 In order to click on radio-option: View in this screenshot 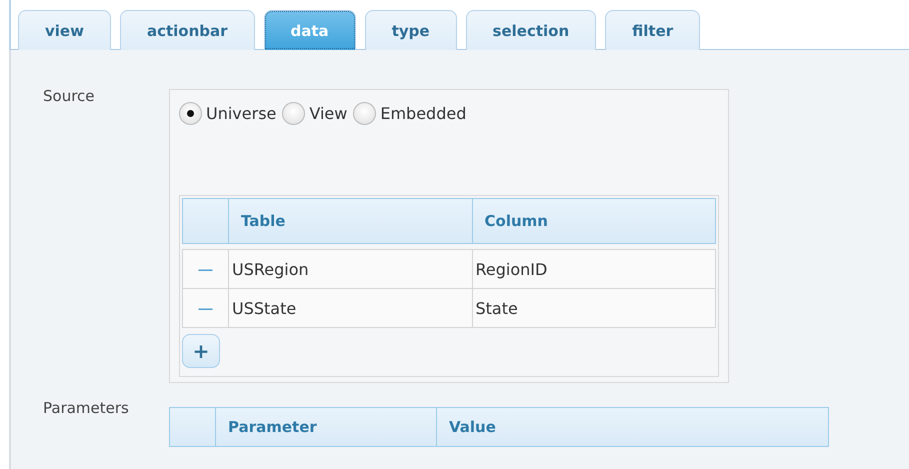, I will do `click(315, 113)`.